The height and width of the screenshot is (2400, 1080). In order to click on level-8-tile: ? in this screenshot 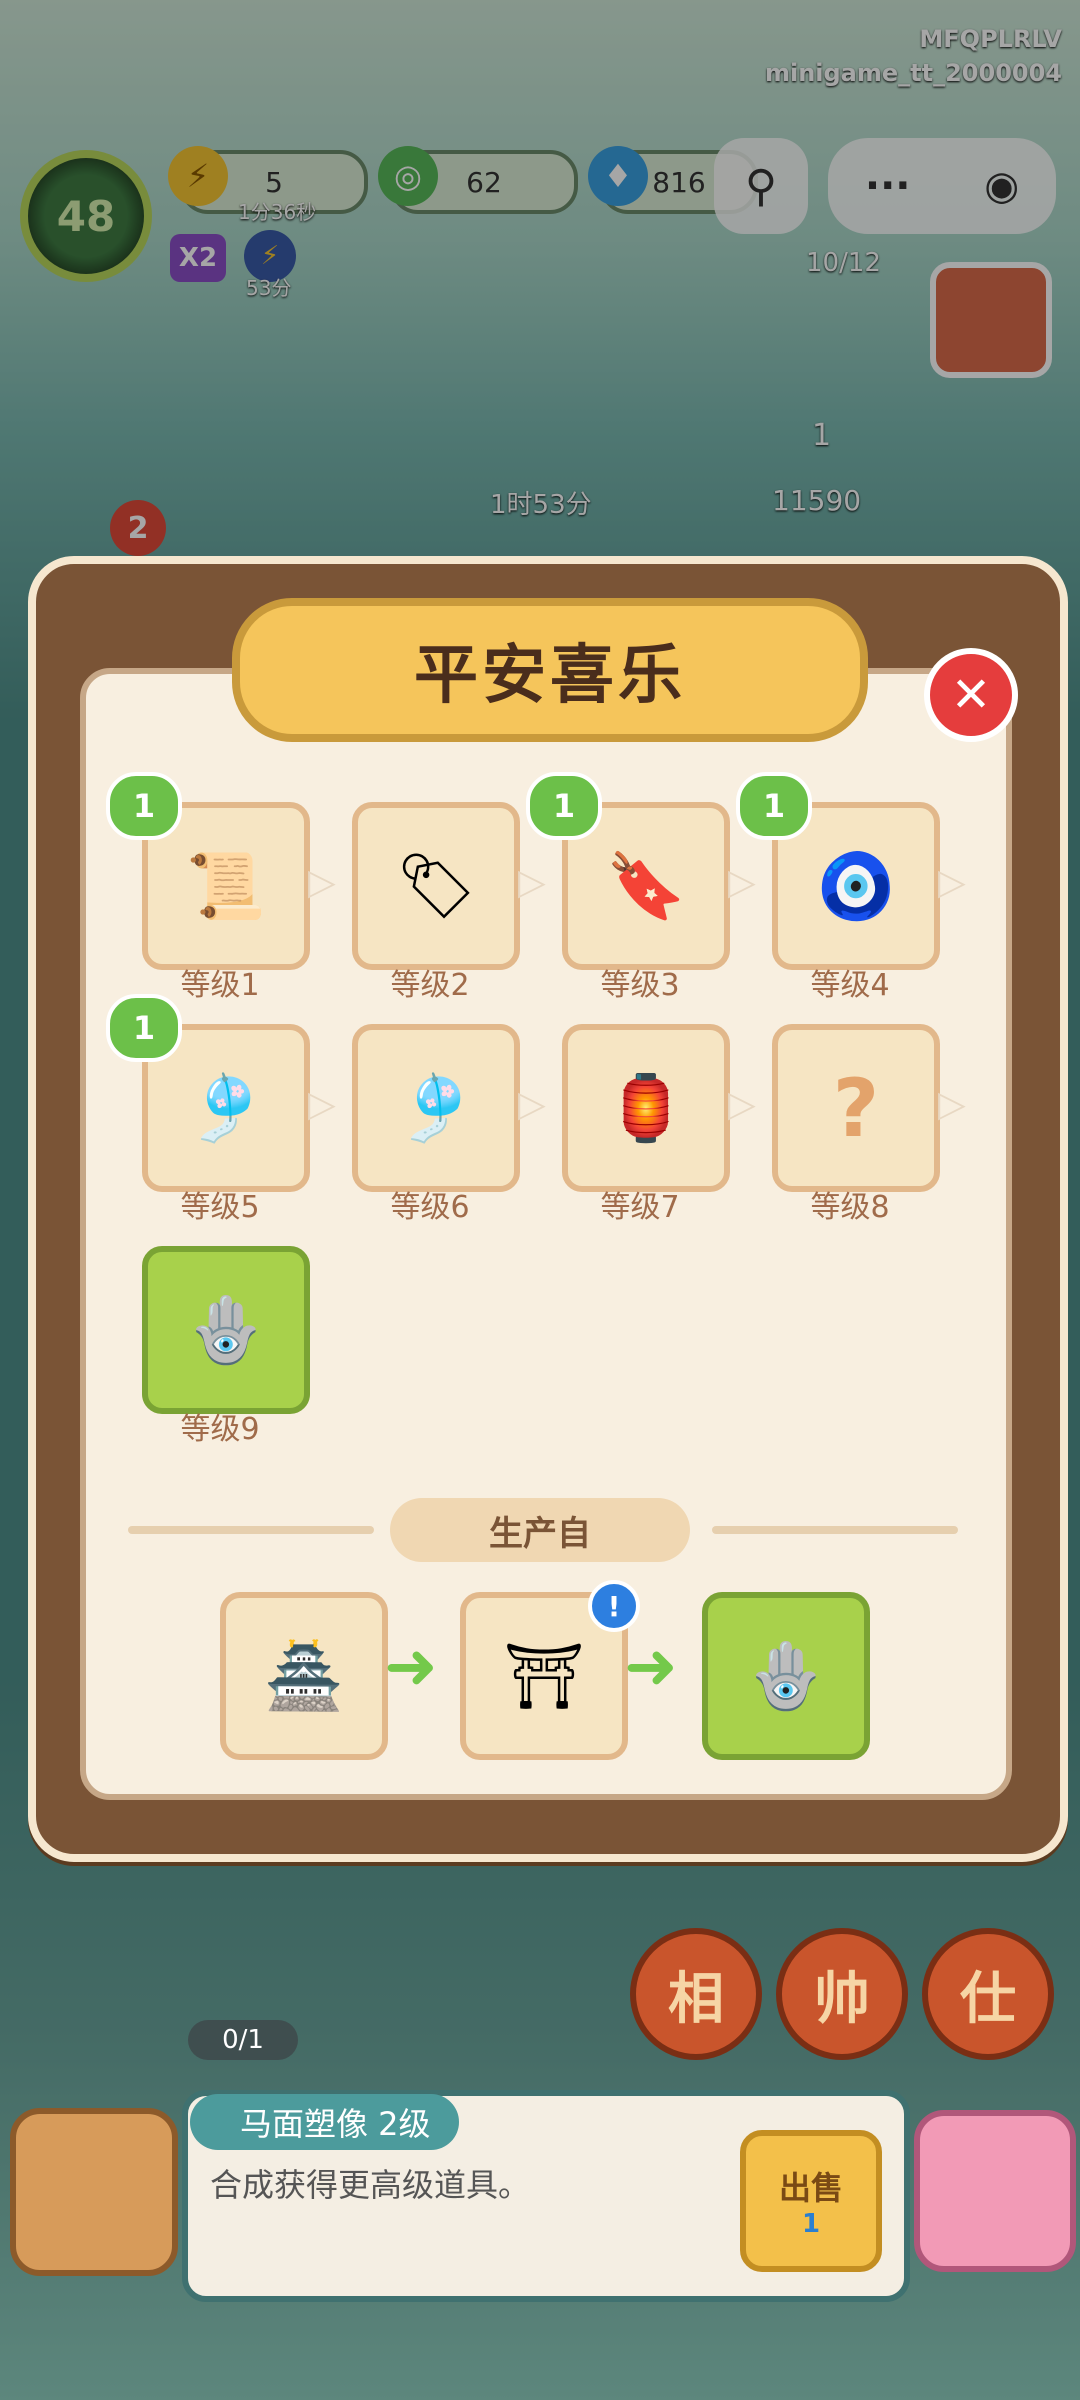, I will do `click(856, 1108)`.